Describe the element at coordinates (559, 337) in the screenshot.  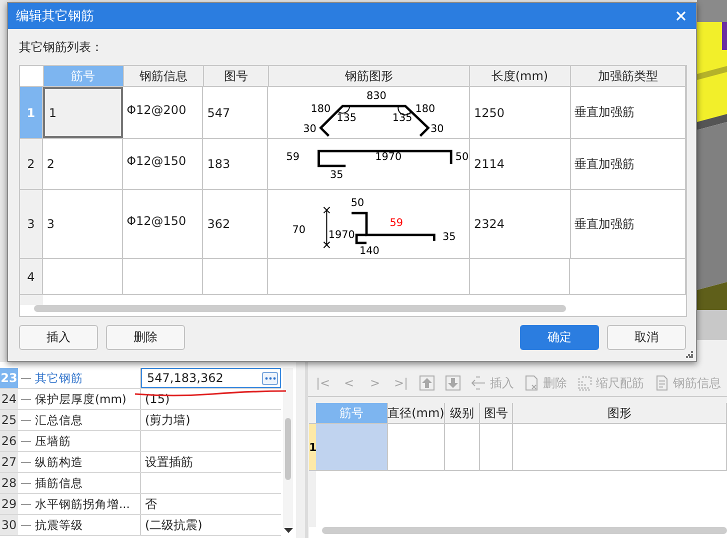
I see `confirm-button: 确定` at that location.